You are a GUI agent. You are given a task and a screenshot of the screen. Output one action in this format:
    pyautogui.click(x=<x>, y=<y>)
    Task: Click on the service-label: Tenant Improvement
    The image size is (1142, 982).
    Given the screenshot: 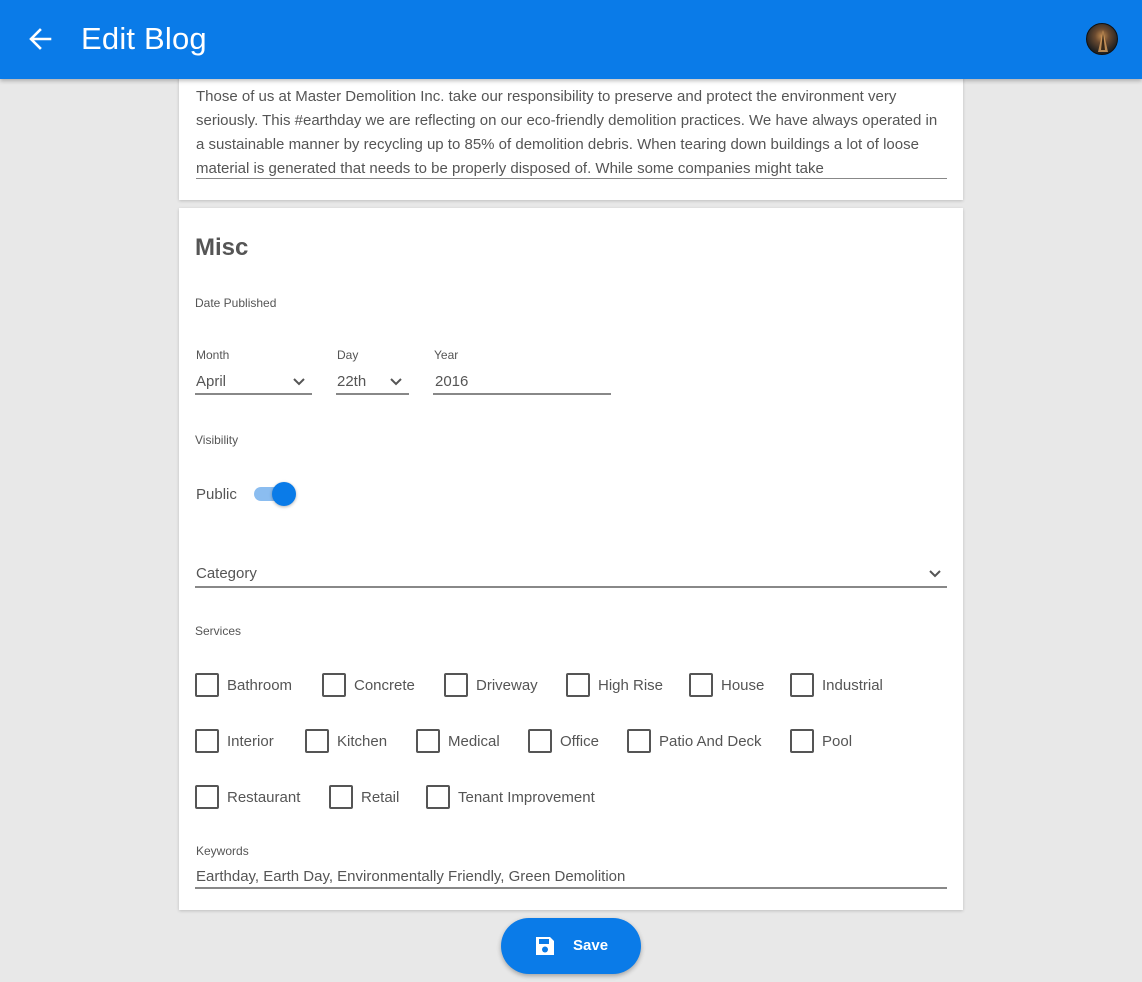 What is the action you would take?
    pyautogui.click(x=526, y=797)
    